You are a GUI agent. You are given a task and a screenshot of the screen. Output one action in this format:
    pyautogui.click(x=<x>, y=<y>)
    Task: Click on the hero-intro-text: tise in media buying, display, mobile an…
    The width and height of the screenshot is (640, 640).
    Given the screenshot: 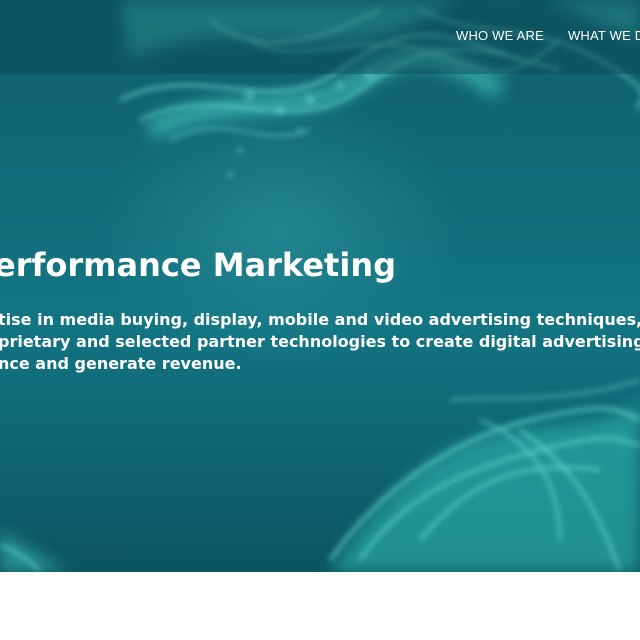 What is the action you would take?
    pyautogui.click(x=320, y=342)
    